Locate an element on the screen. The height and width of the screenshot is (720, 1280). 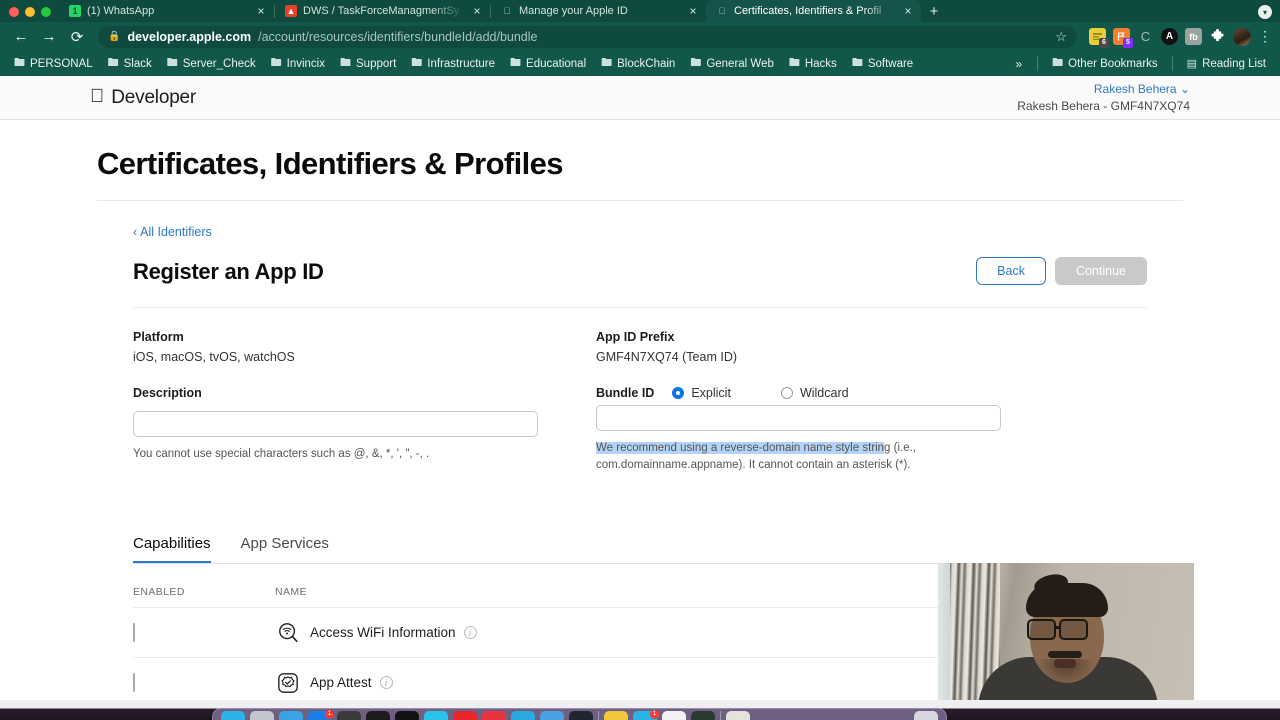
dock-item-youtube is located at coordinates (465, 715).